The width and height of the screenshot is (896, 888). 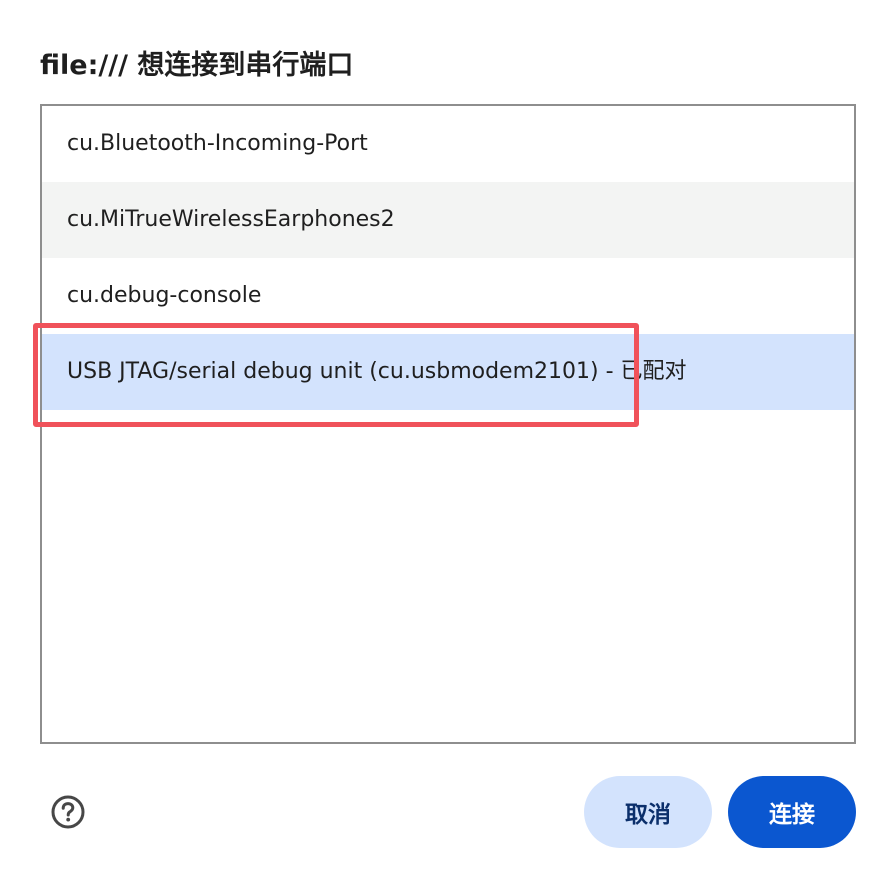 What do you see at coordinates (448, 220) in the screenshot?
I see `port-item: cu.MiTrueWirelessEarphones2` at bounding box center [448, 220].